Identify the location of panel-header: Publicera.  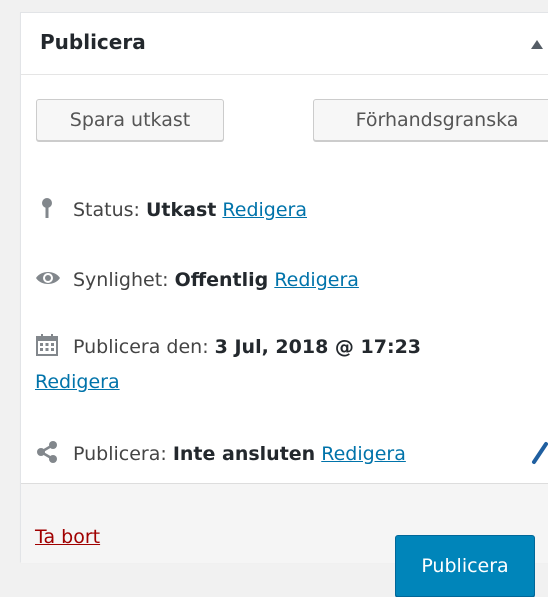
(284, 44).